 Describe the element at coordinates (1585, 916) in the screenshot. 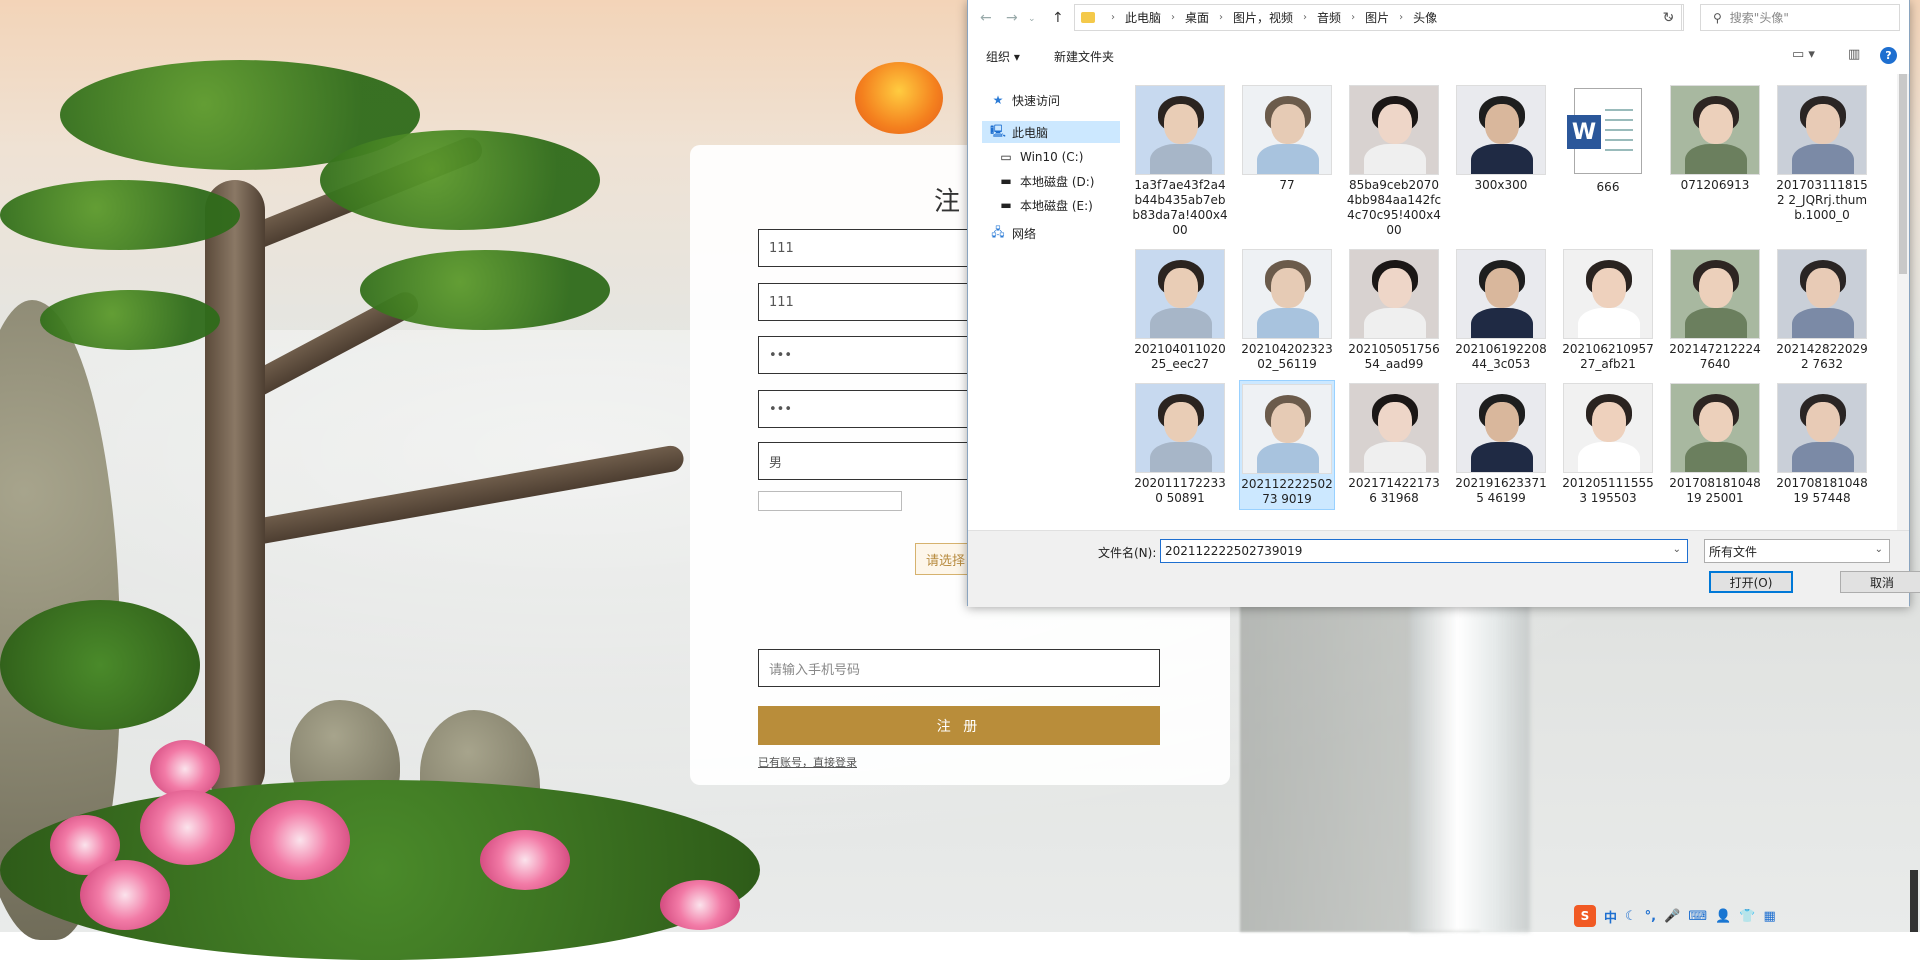

I see `sogou-ime-icon: S` at that location.